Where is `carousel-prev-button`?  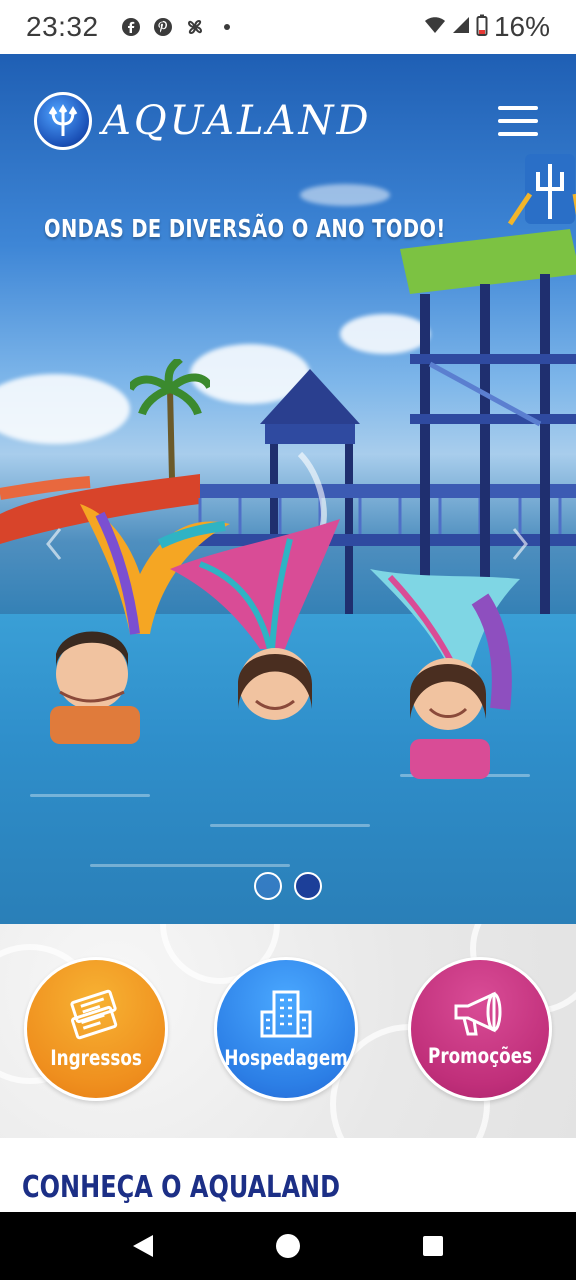 carousel-prev-button is located at coordinates (54, 544).